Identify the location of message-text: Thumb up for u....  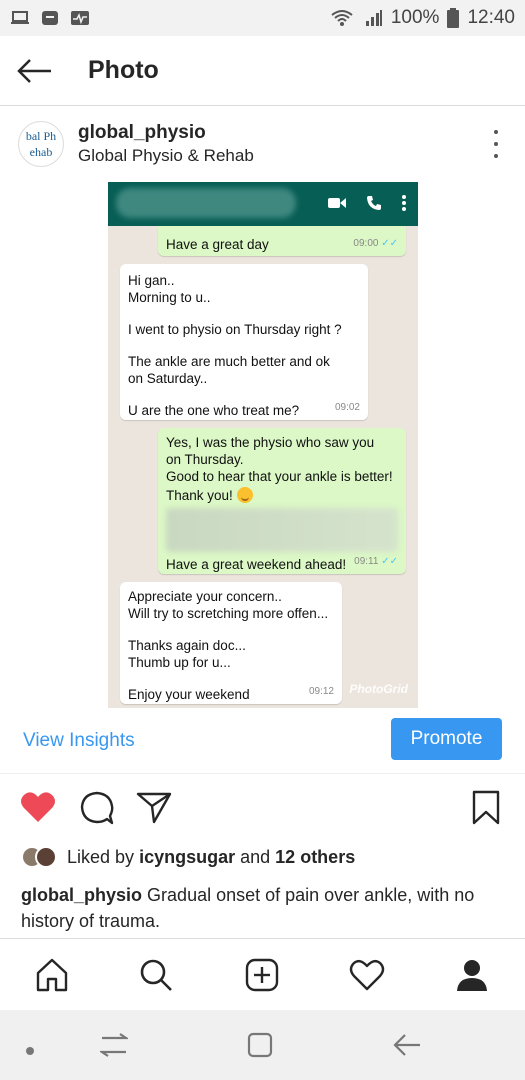
(179, 662).